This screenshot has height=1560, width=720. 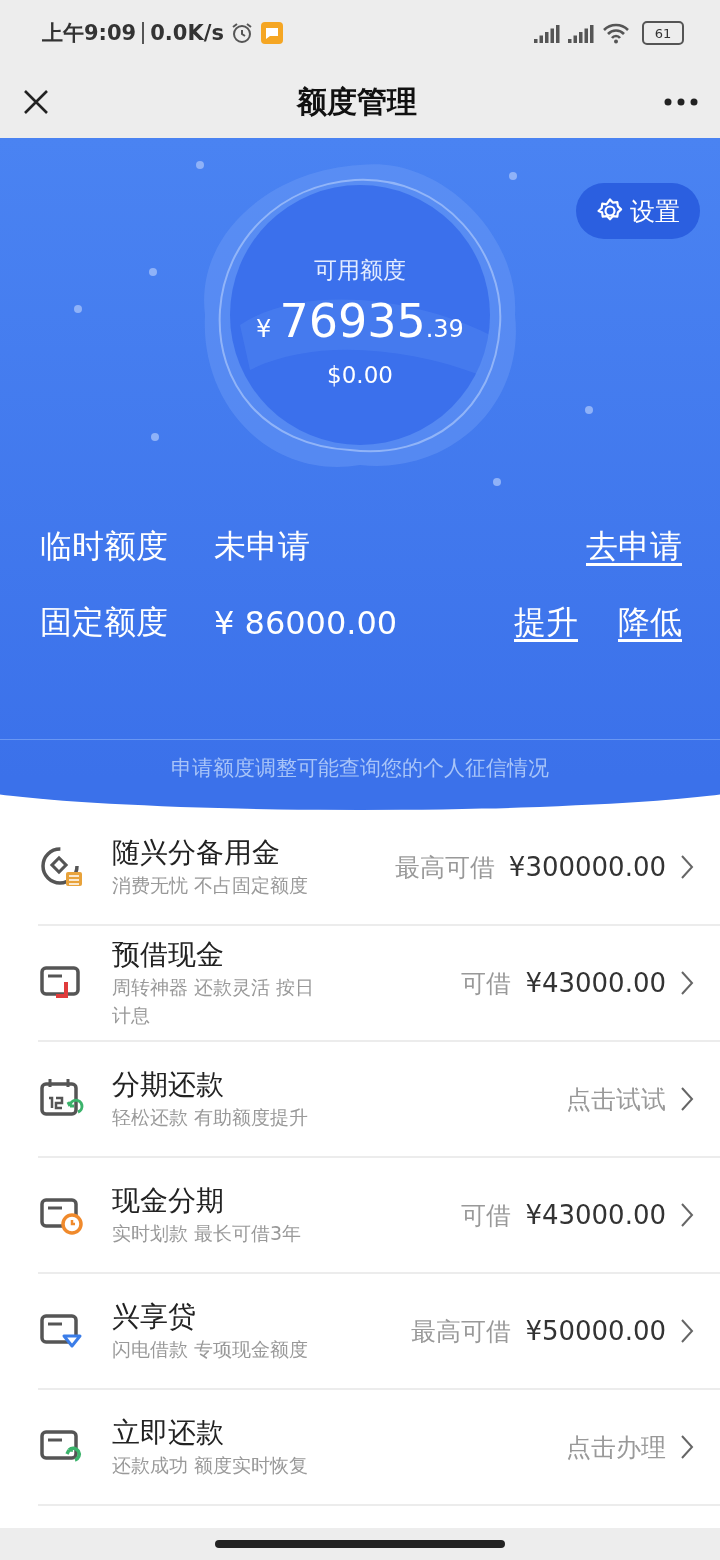 What do you see at coordinates (663, 33) in the screenshot?
I see `battery-icon: 61` at bounding box center [663, 33].